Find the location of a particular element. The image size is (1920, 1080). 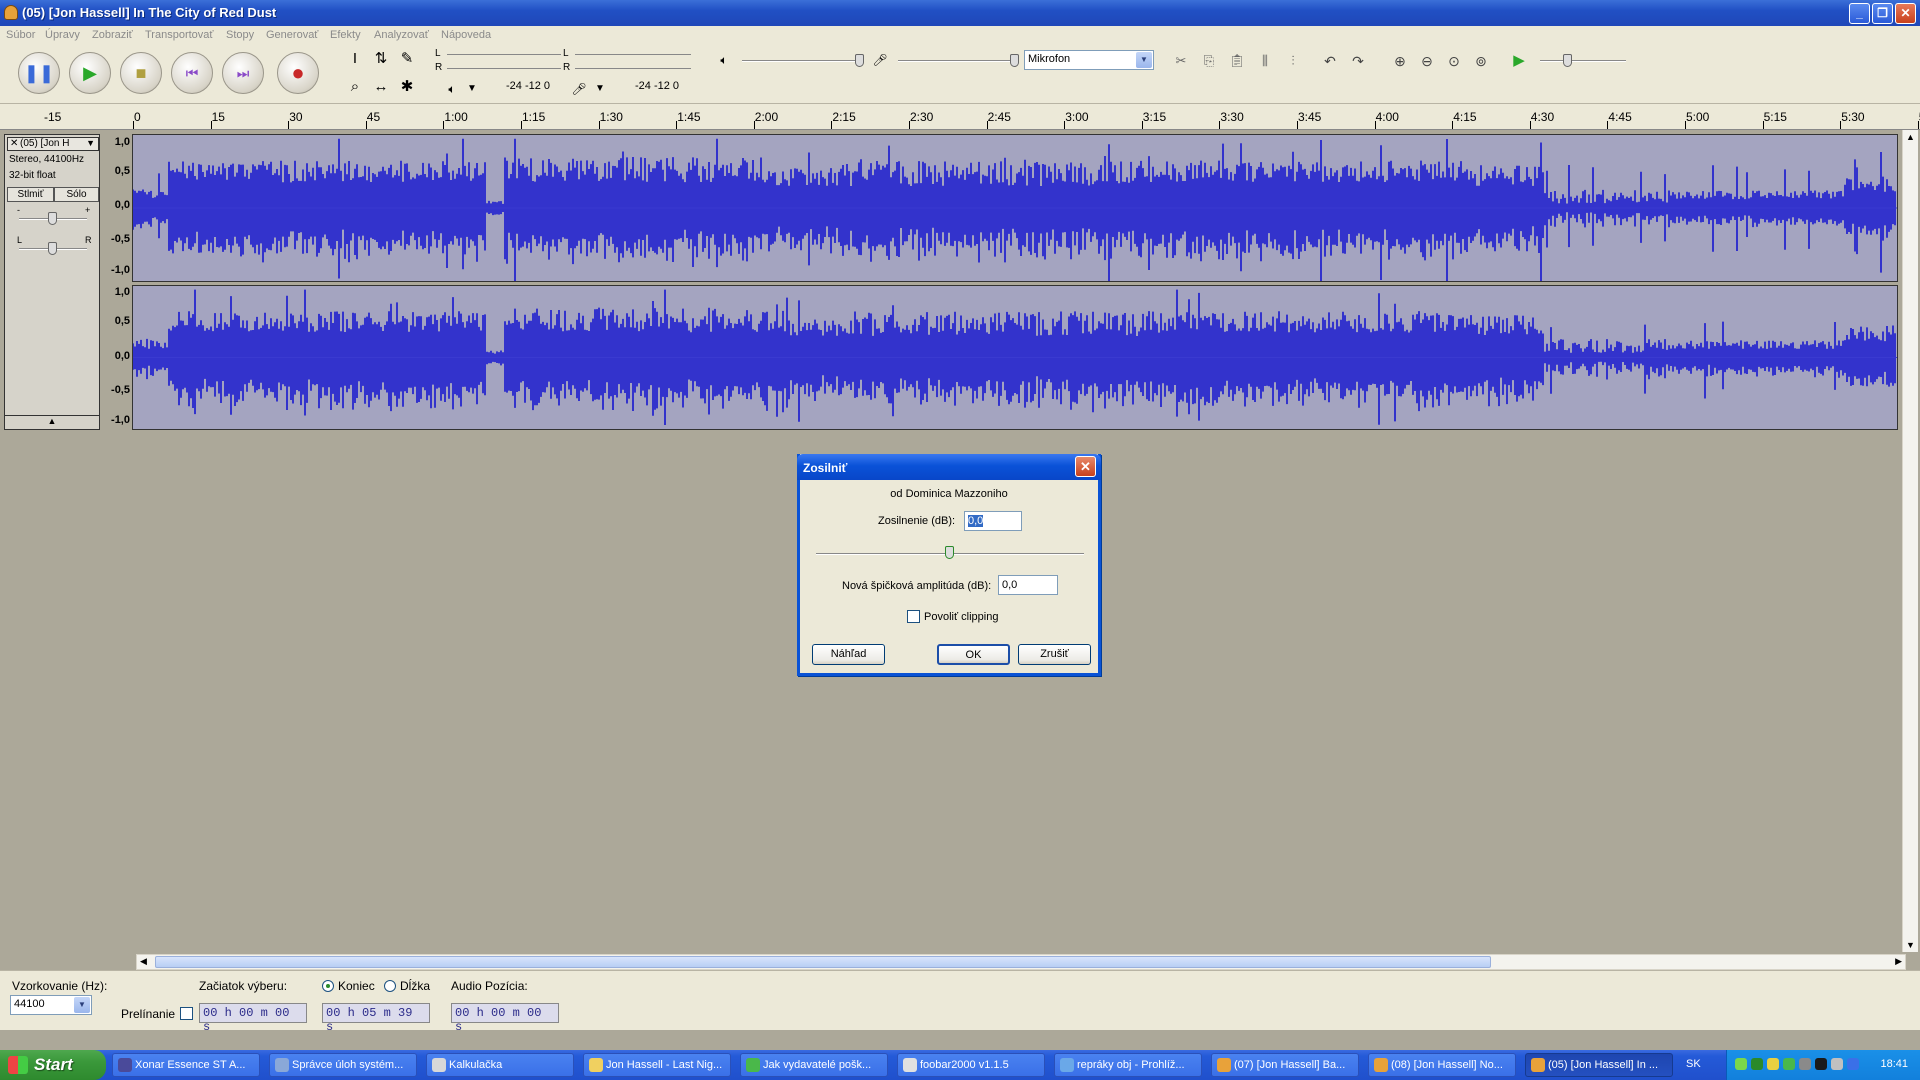

zoom-out-icon: ⊖ is located at coordinates (1427, 61).